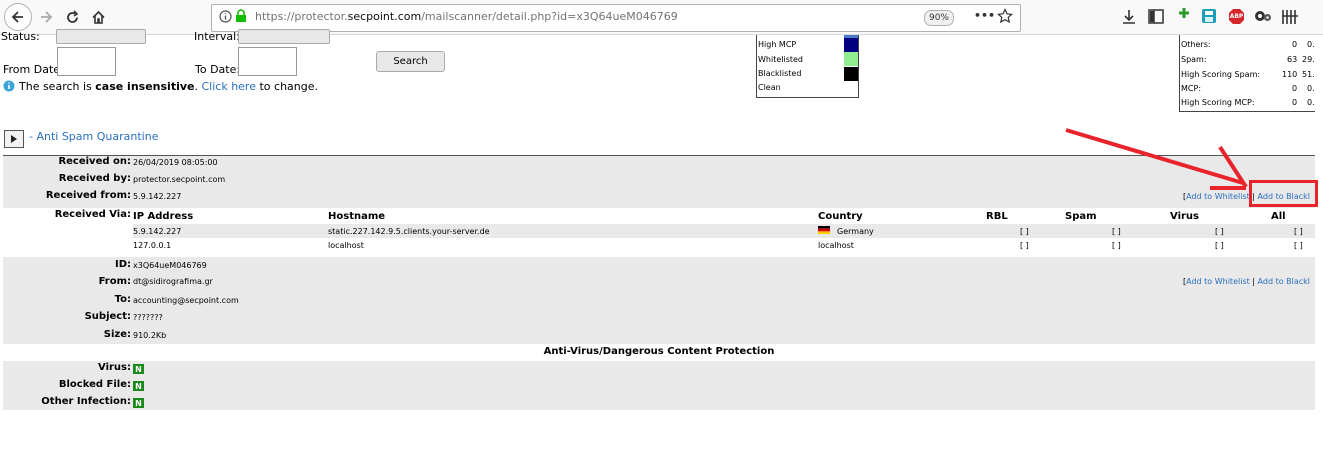  Describe the element at coordinates (93, 136) in the screenshot. I see `section-title-link: - Anti Spam Quarantine` at that location.